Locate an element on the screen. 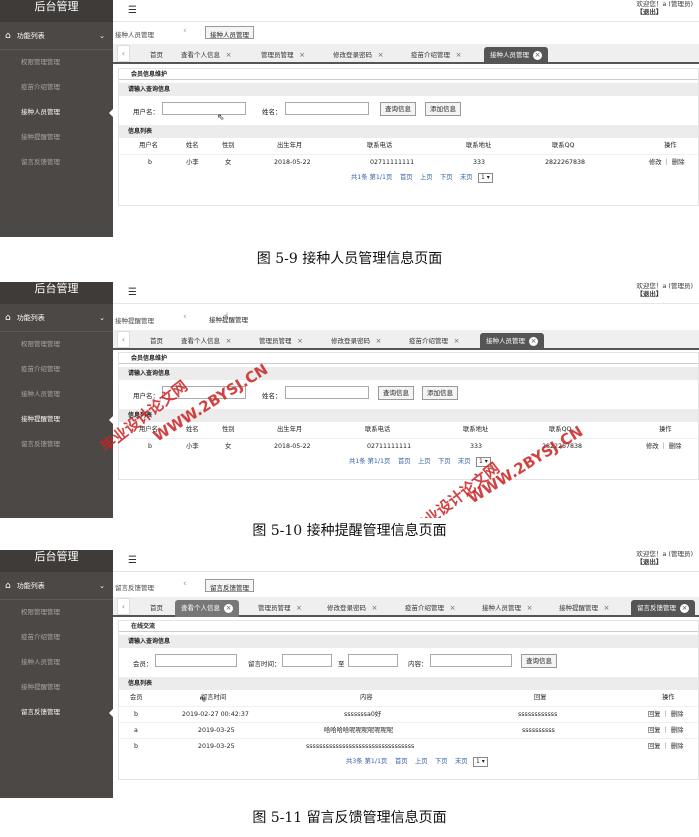 Image resolution: width=699 pixels, height=837 pixels. content-input is located at coordinates (471, 660).